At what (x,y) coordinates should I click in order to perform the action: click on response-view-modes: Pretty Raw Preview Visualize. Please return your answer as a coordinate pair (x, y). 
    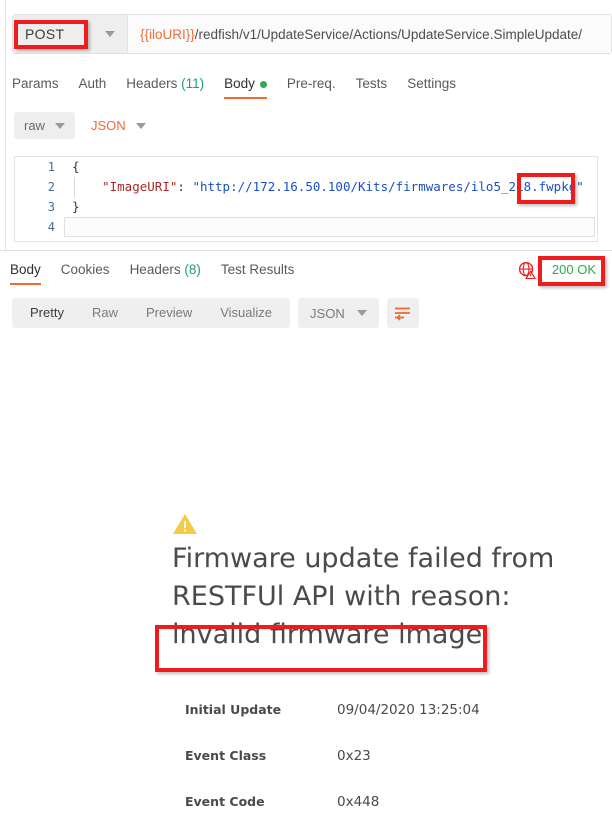
    Looking at the image, I should click on (151, 313).